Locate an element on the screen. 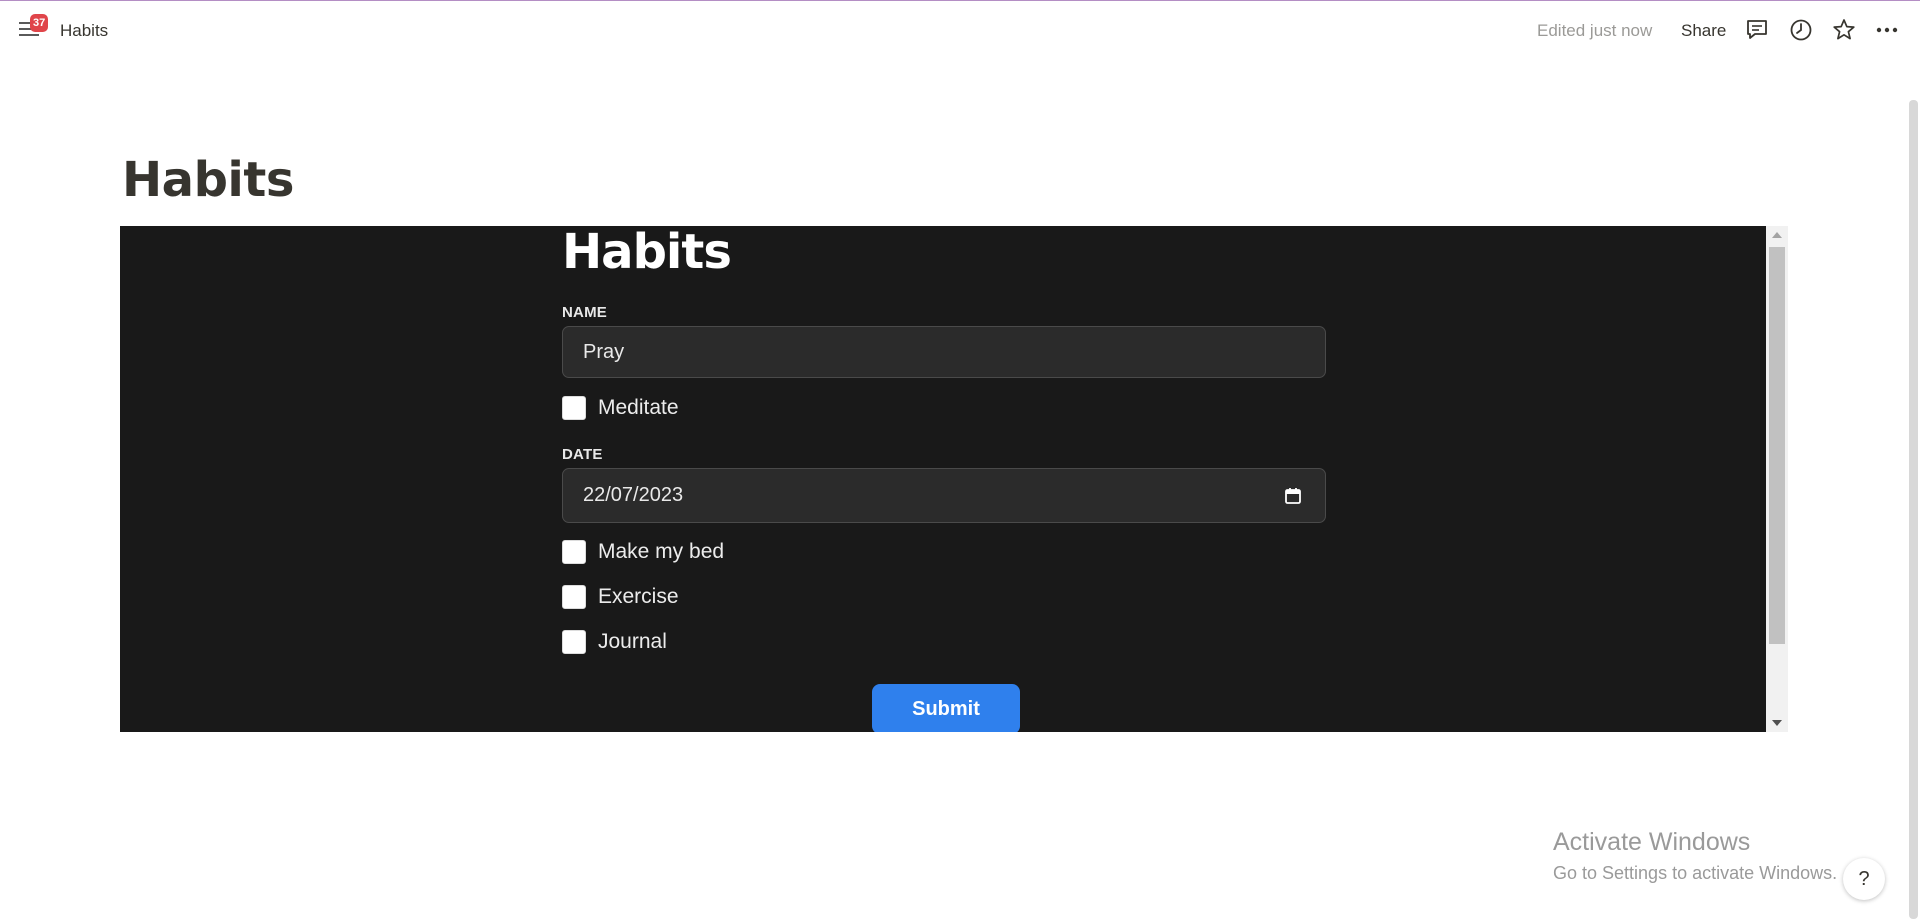 Image resolution: width=1920 pixels, height=919 pixels. more-options-button is located at coordinates (1887, 30).